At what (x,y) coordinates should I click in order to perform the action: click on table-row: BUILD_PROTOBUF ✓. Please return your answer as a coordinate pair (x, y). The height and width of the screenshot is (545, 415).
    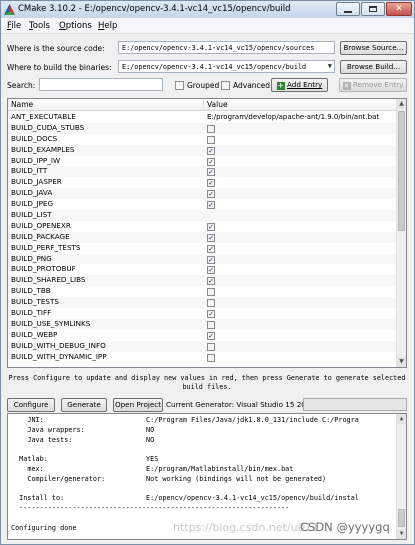
    Looking at the image, I should click on (202, 269).